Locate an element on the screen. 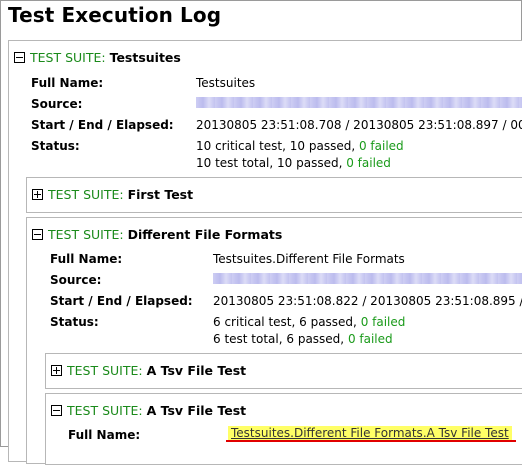  full-name-value: Testsuites.Different File Formats is located at coordinates (309, 259).